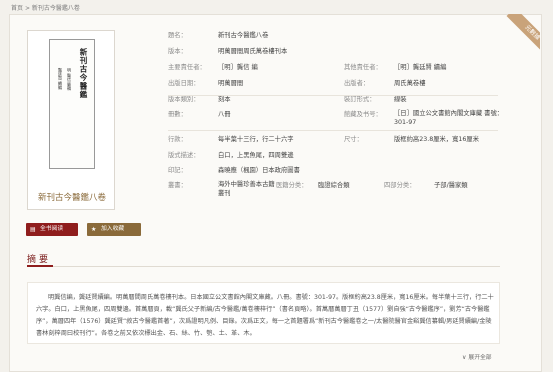 This screenshot has width=553, height=372. Describe the element at coordinates (276, 7) in the screenshot. I see `top-bar: 首页 > 新刊古今醫鑑八卷` at that location.